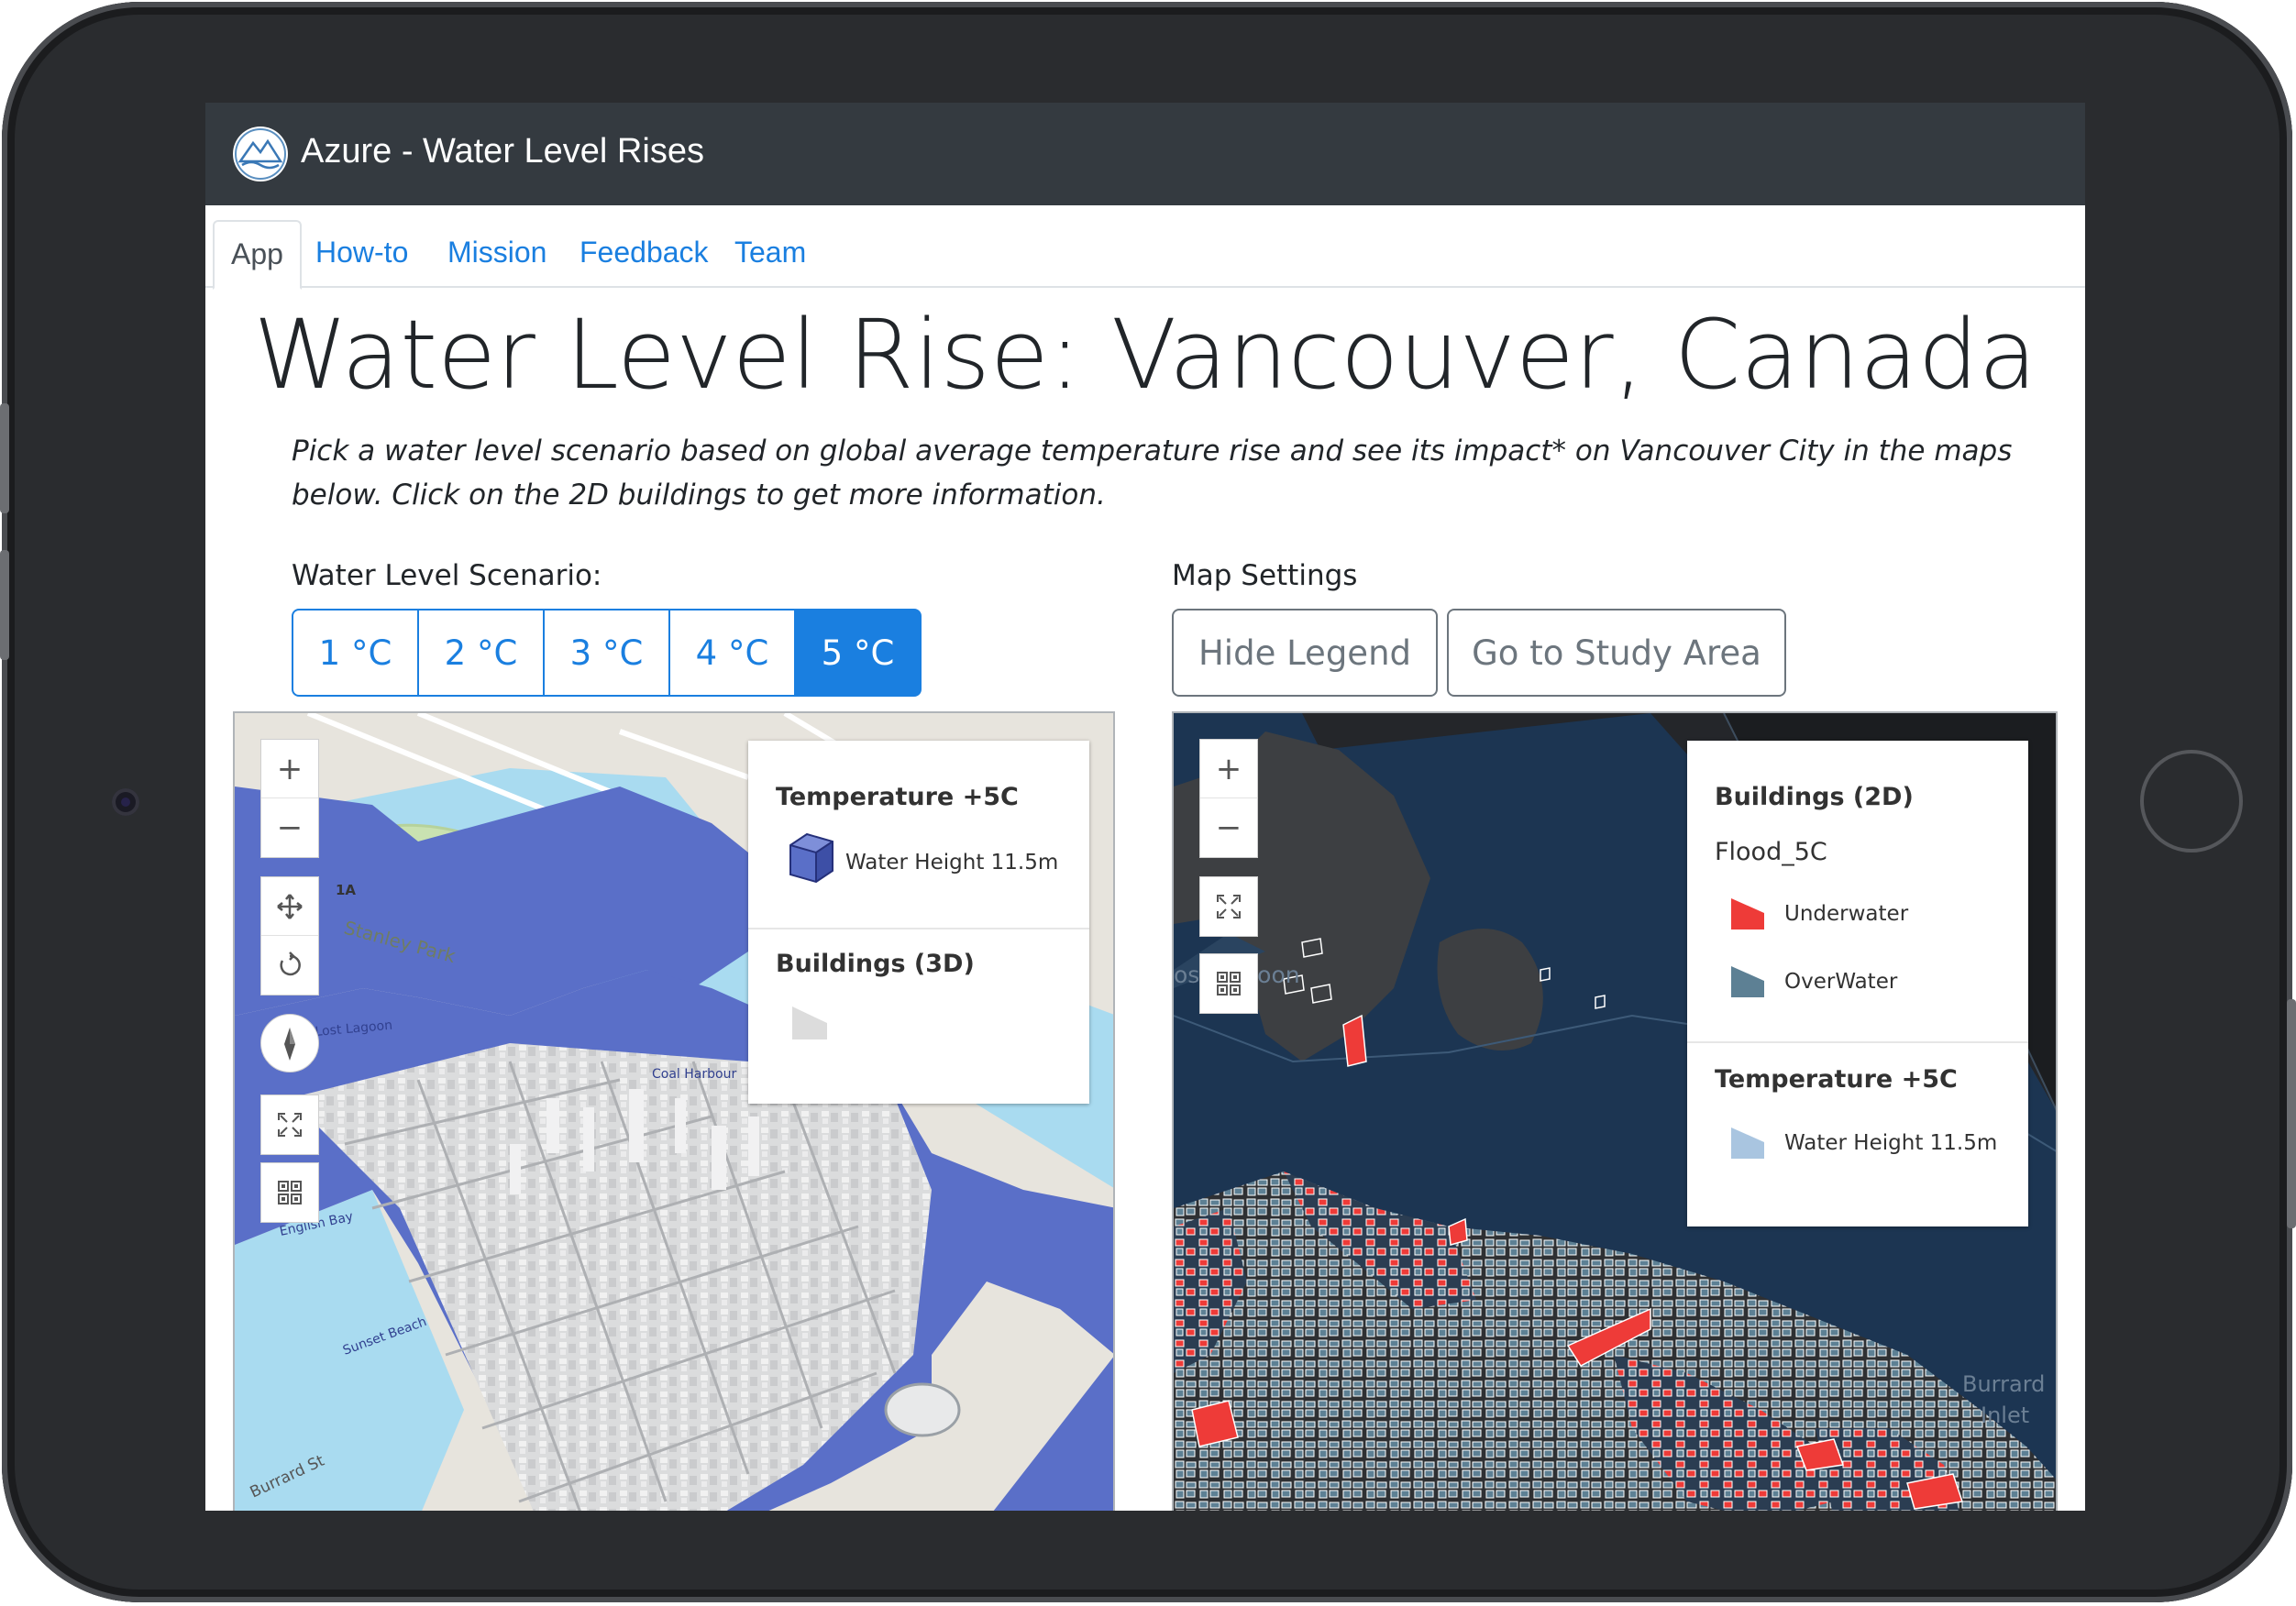 The image size is (2296, 1606). What do you see at coordinates (875, 964) in the screenshot?
I see `legend-buildings-3d-title: Buildings (3D)` at bounding box center [875, 964].